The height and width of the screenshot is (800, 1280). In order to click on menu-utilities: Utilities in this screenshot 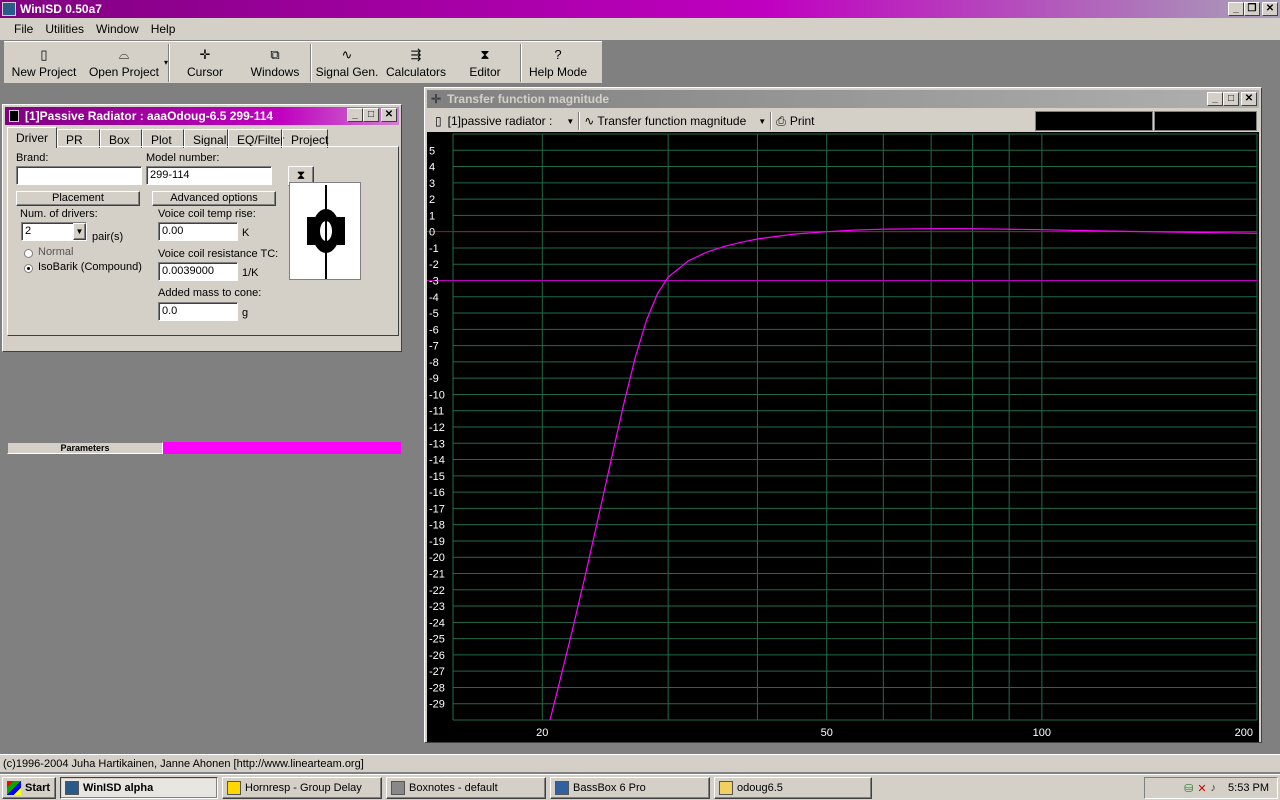, I will do `click(64, 29)`.